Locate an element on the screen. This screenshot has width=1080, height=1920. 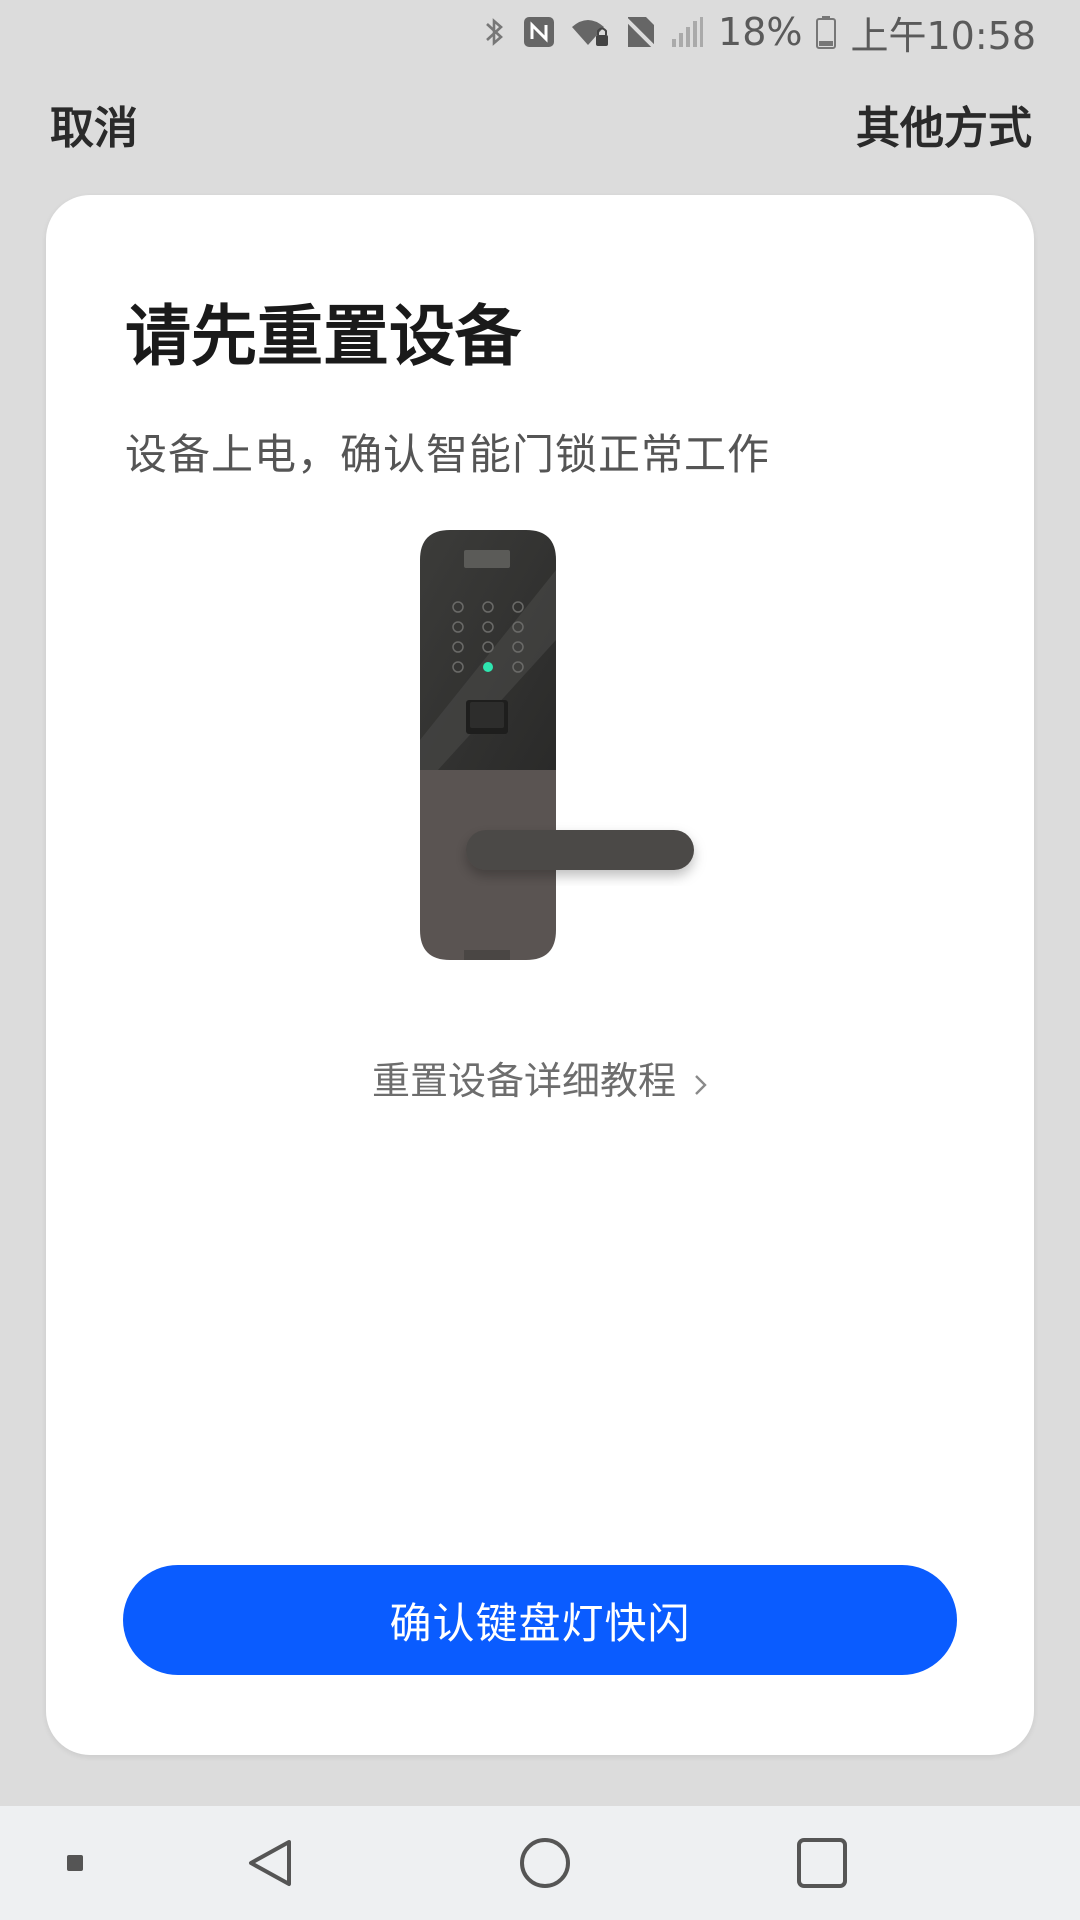
top-nav: 取消 其他方式 is located at coordinates (541, 124).